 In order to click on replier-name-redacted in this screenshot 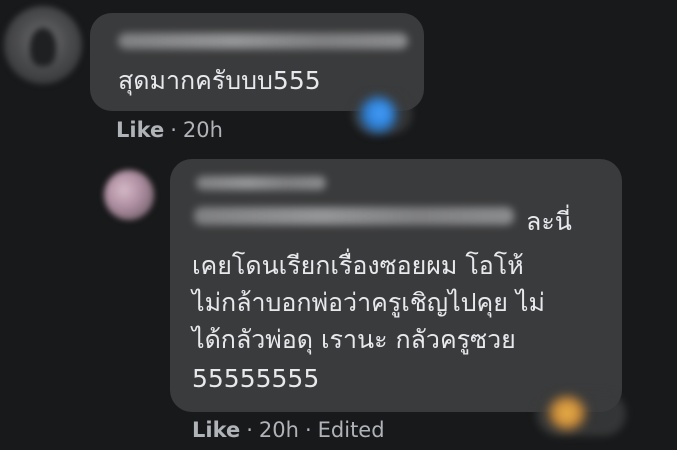, I will do `click(261, 183)`.